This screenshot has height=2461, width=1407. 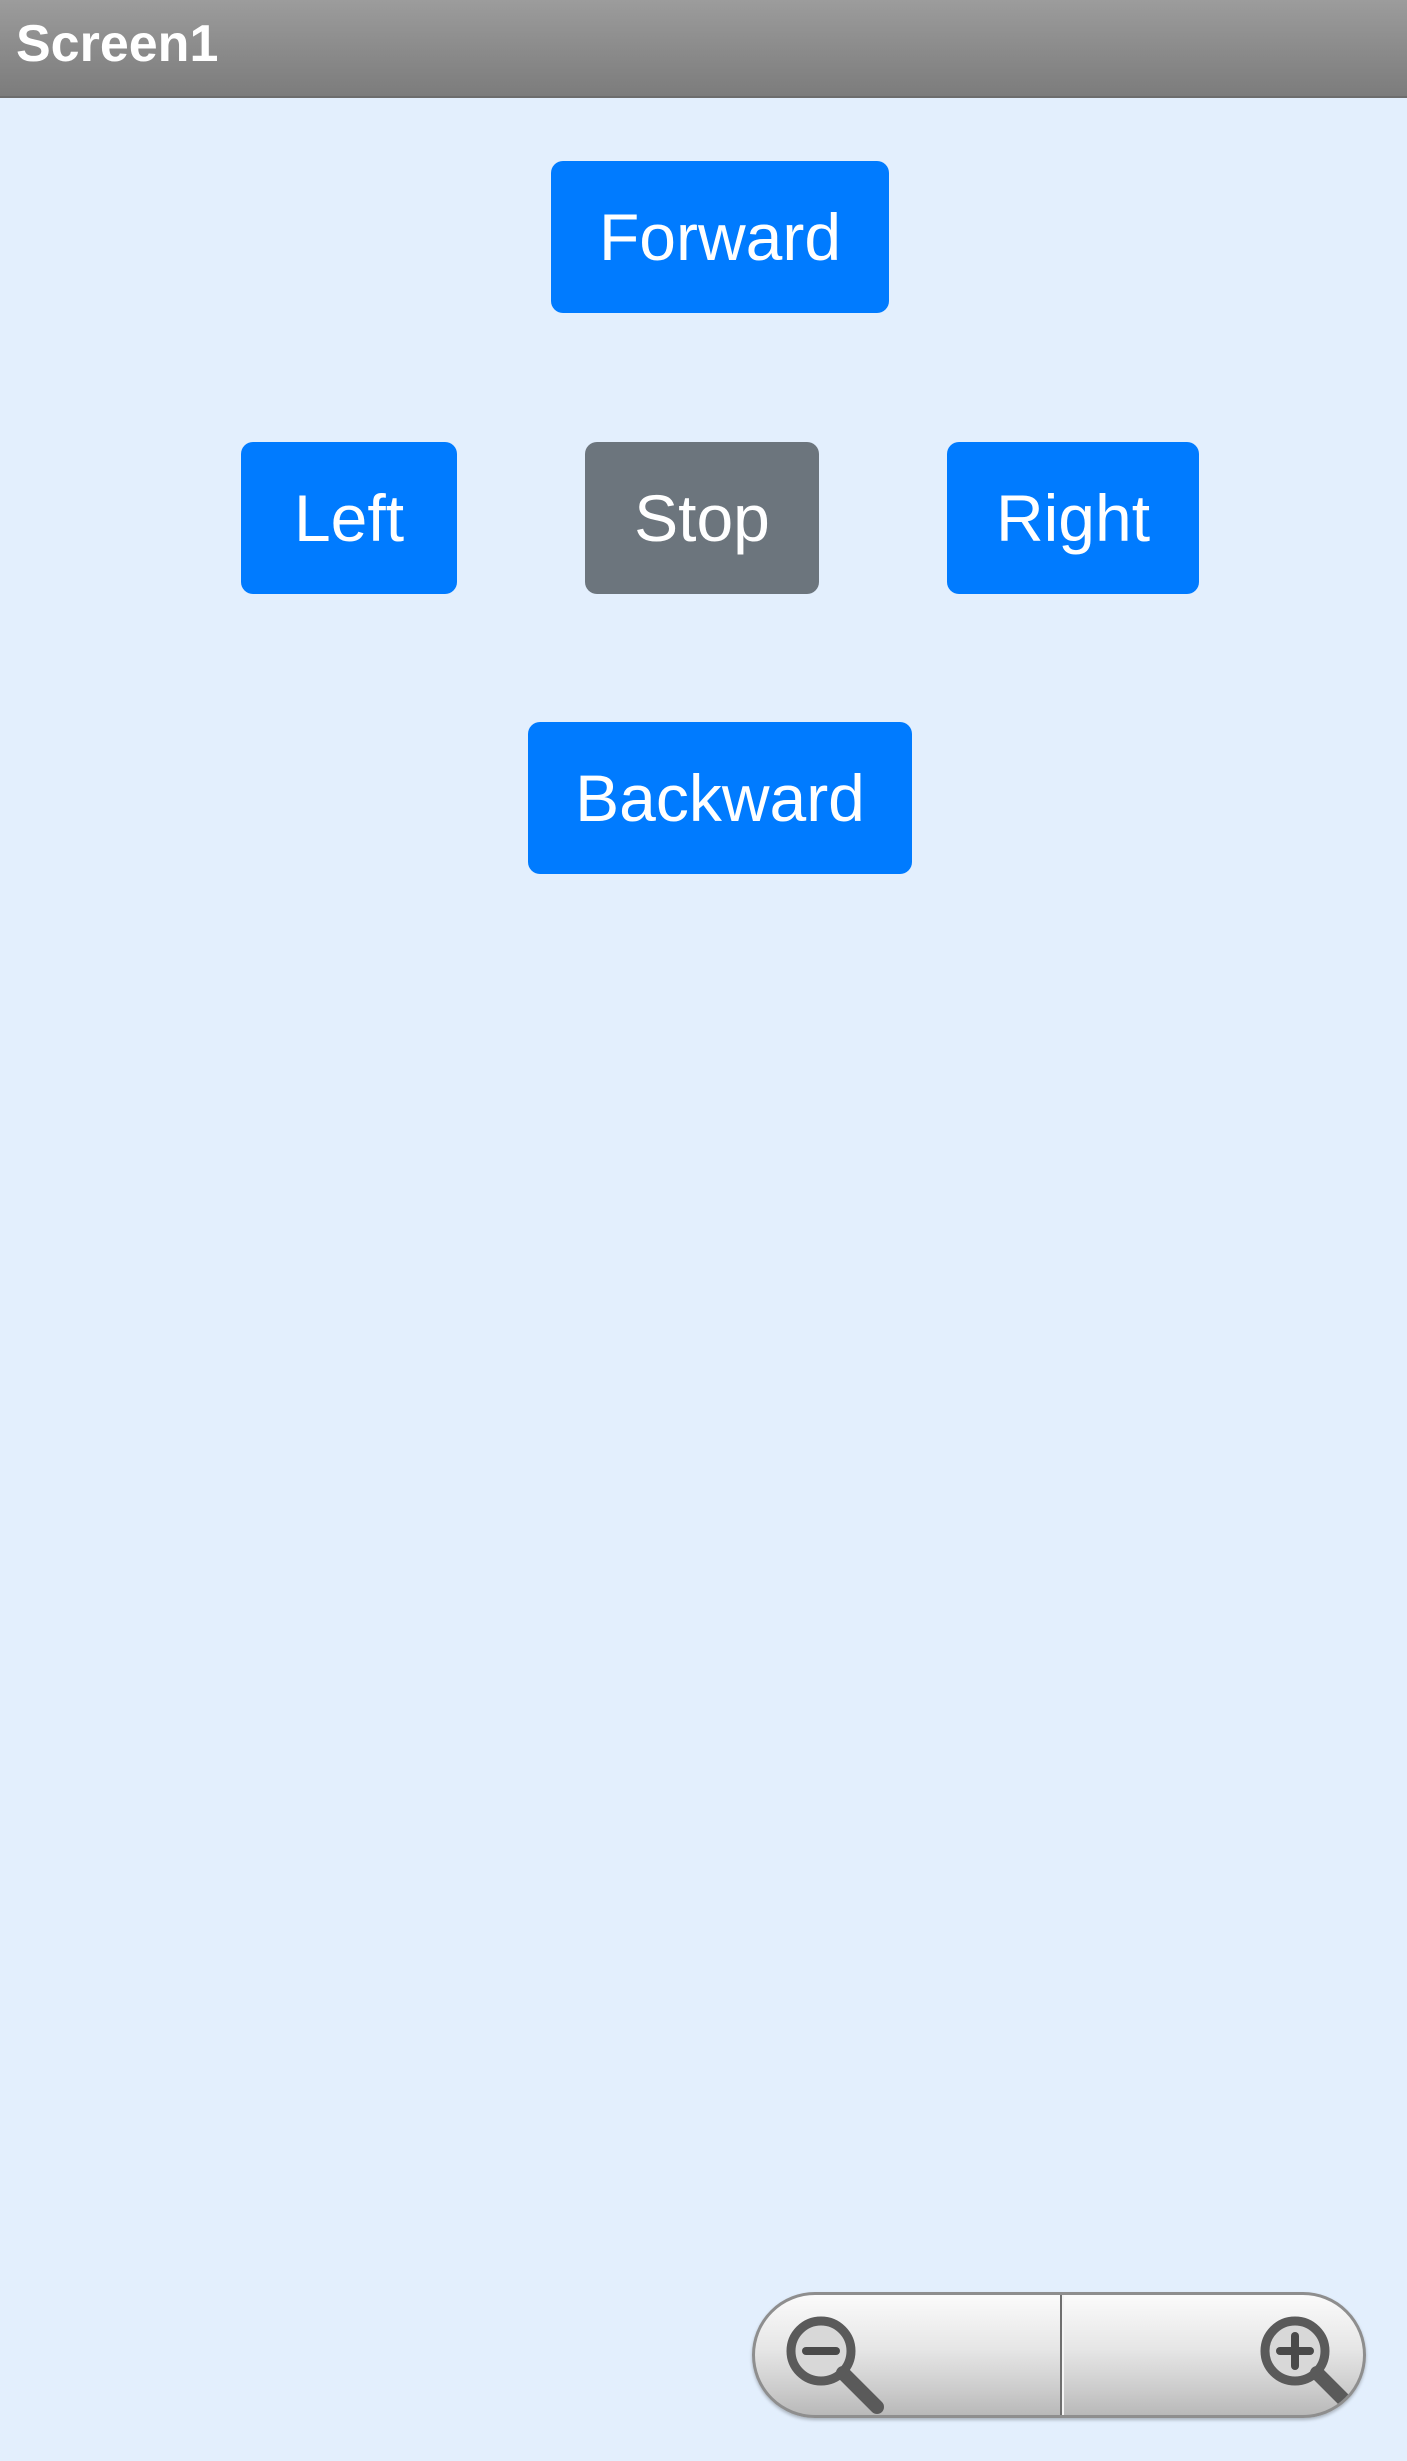 What do you see at coordinates (1308, 2364) in the screenshot?
I see `zoom-in-icon` at bounding box center [1308, 2364].